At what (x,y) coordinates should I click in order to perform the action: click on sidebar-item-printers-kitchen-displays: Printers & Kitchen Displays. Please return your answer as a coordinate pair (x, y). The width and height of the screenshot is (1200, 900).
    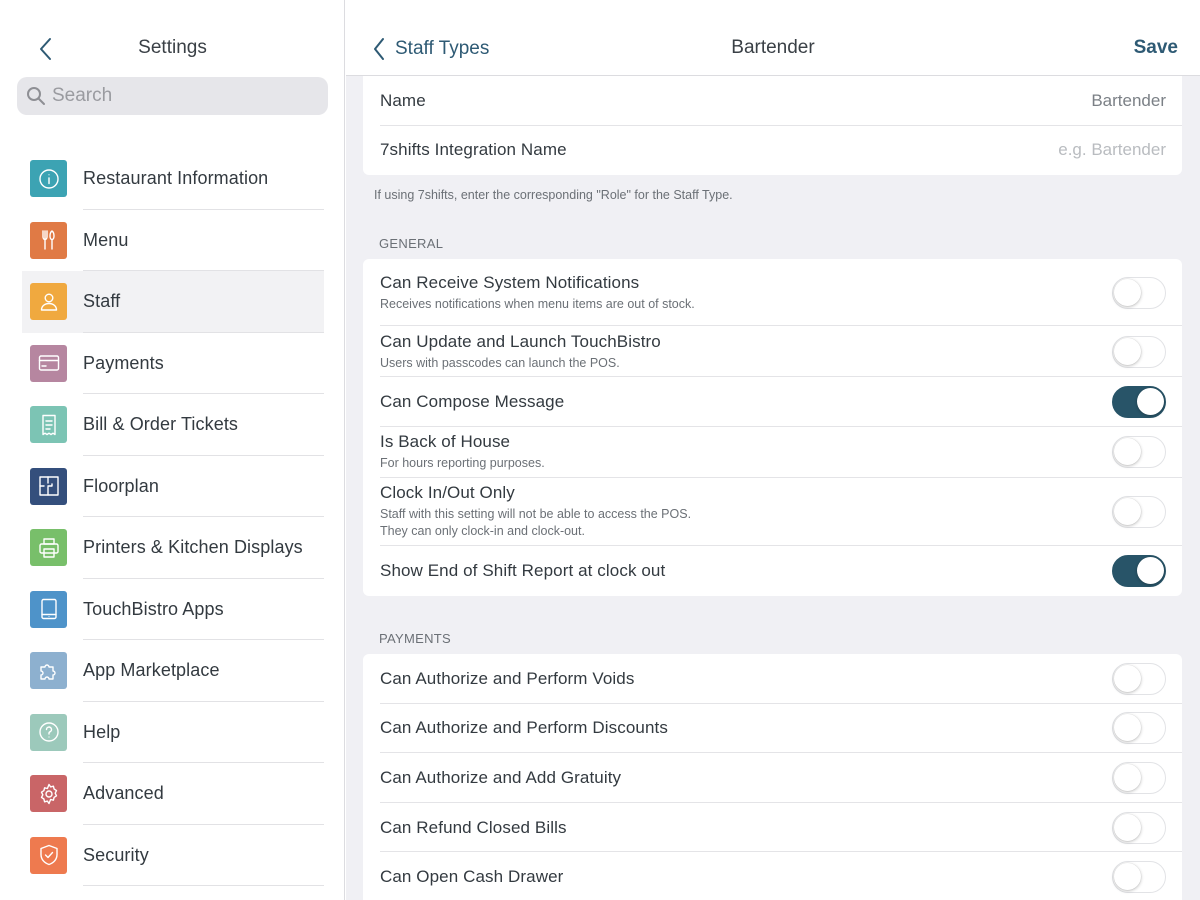
    Looking at the image, I should click on (173, 548).